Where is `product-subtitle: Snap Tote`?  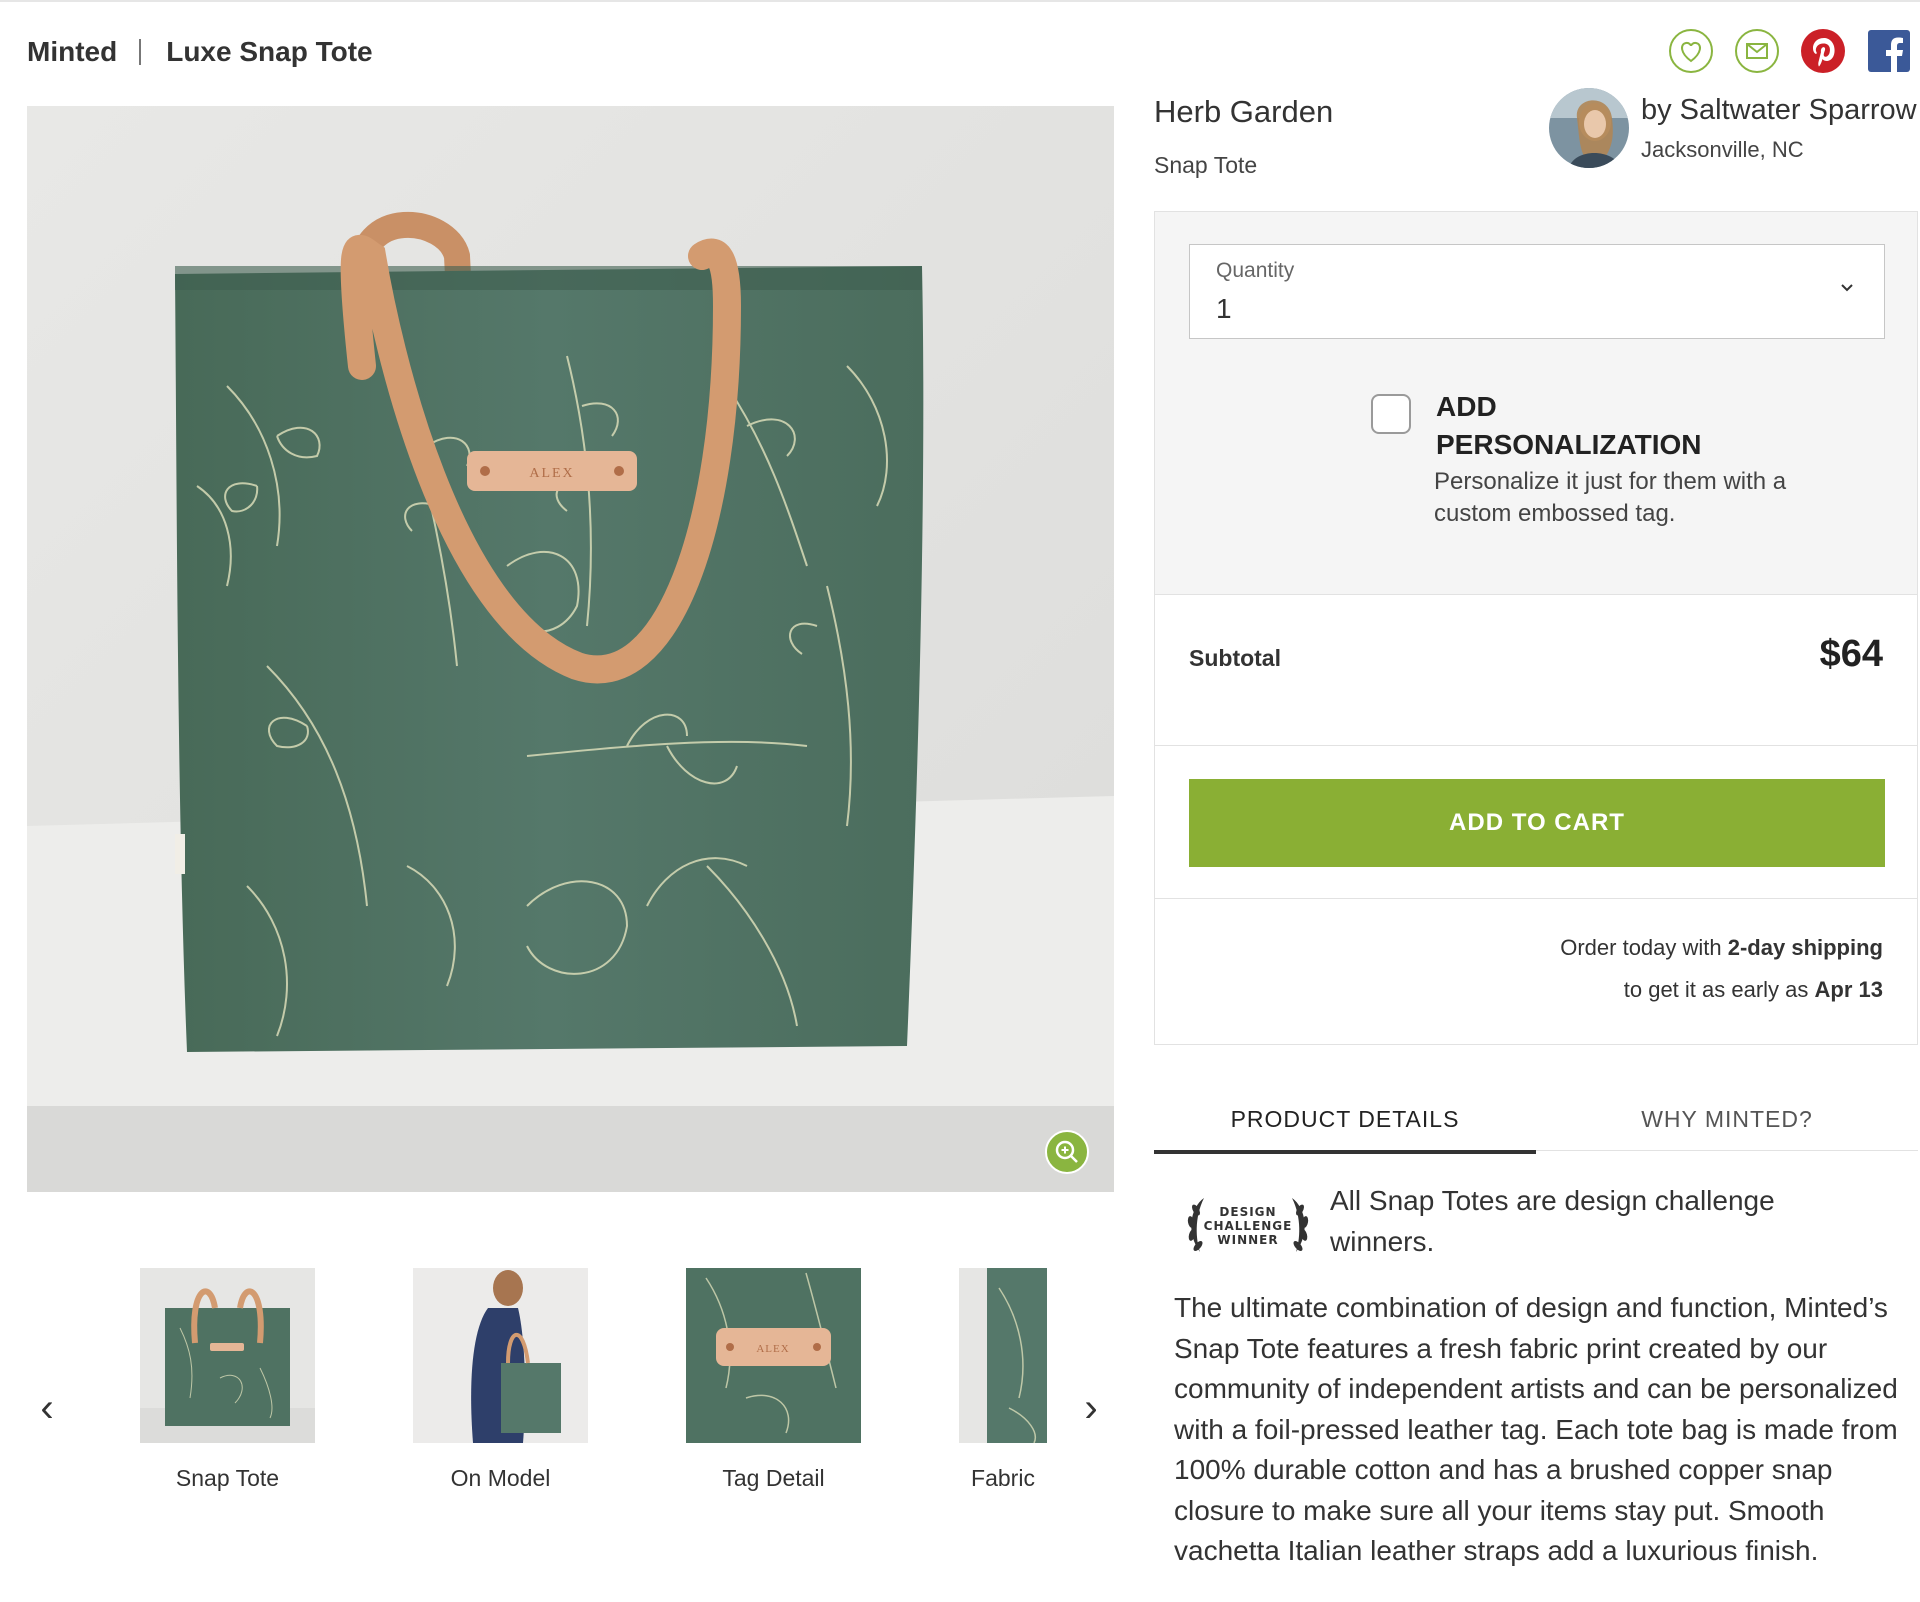
product-subtitle: Snap Tote is located at coordinates (1206, 165).